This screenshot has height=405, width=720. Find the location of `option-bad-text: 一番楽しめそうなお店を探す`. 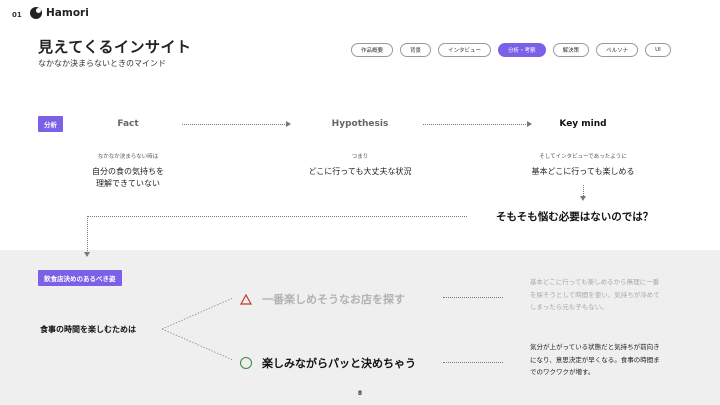

option-bad-text: 一番楽しめそうなお店を探す is located at coordinates (333, 299).